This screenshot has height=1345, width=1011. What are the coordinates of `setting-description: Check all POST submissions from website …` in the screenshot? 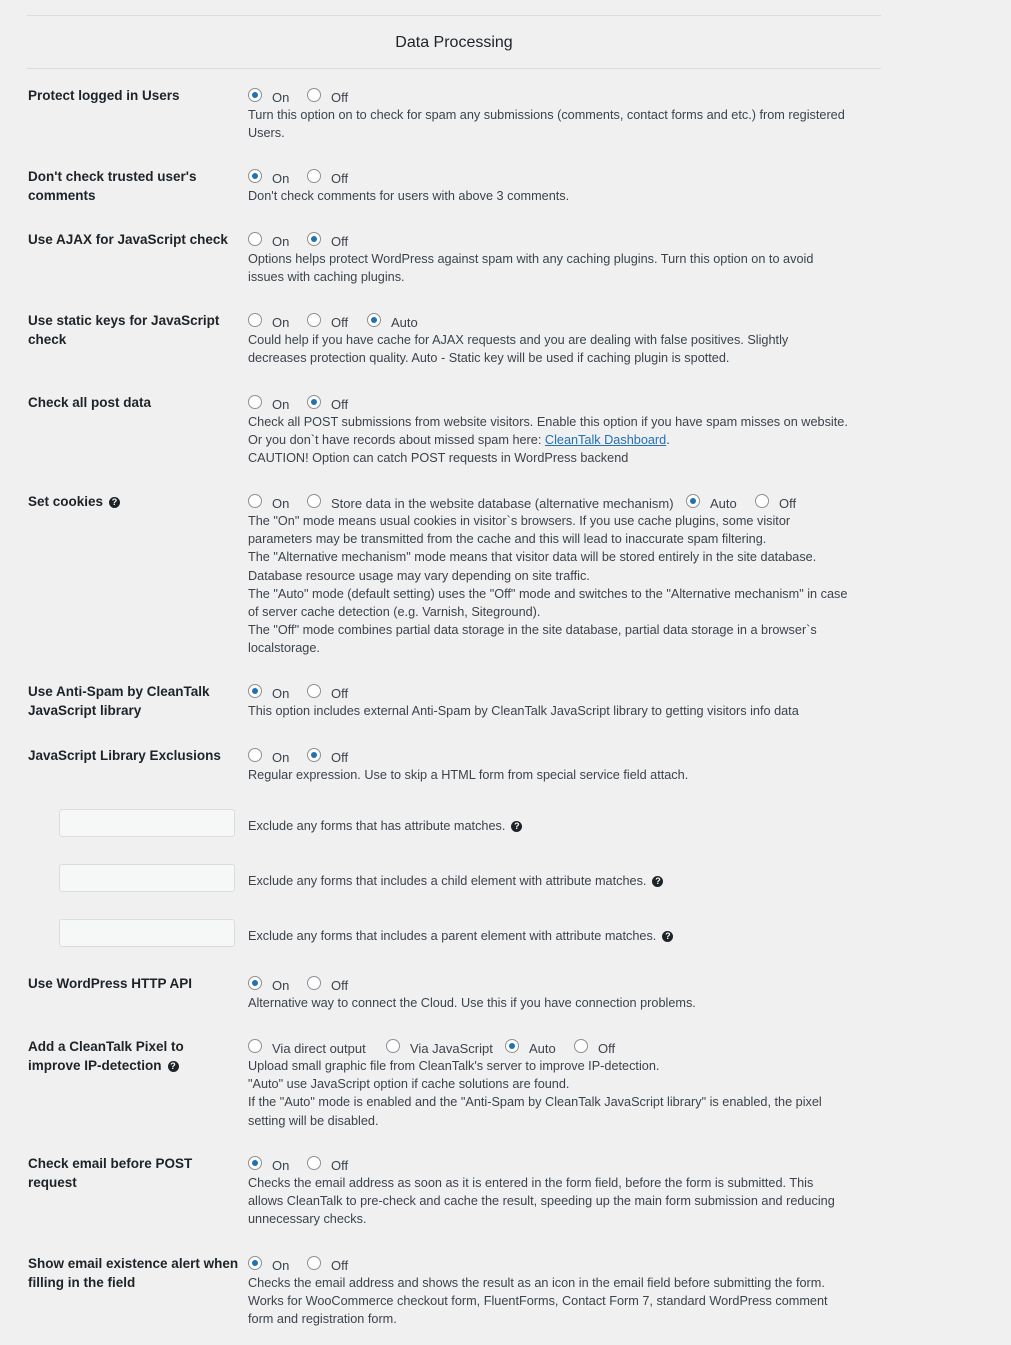 It's located at (548, 440).